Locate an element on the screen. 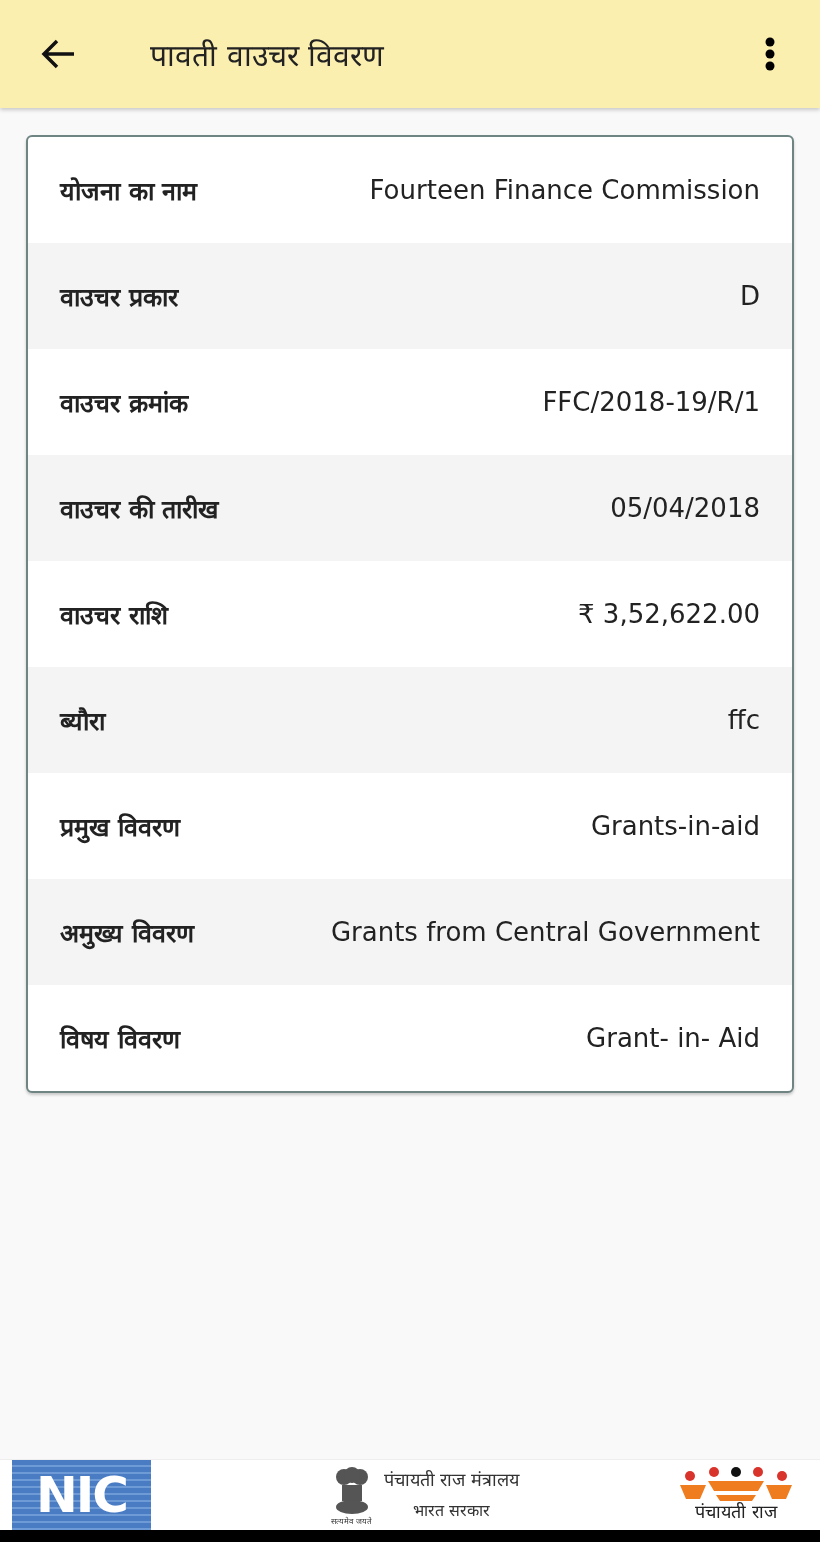 The image size is (820, 1542). field-label: योजना का नाम is located at coordinates (129, 191).